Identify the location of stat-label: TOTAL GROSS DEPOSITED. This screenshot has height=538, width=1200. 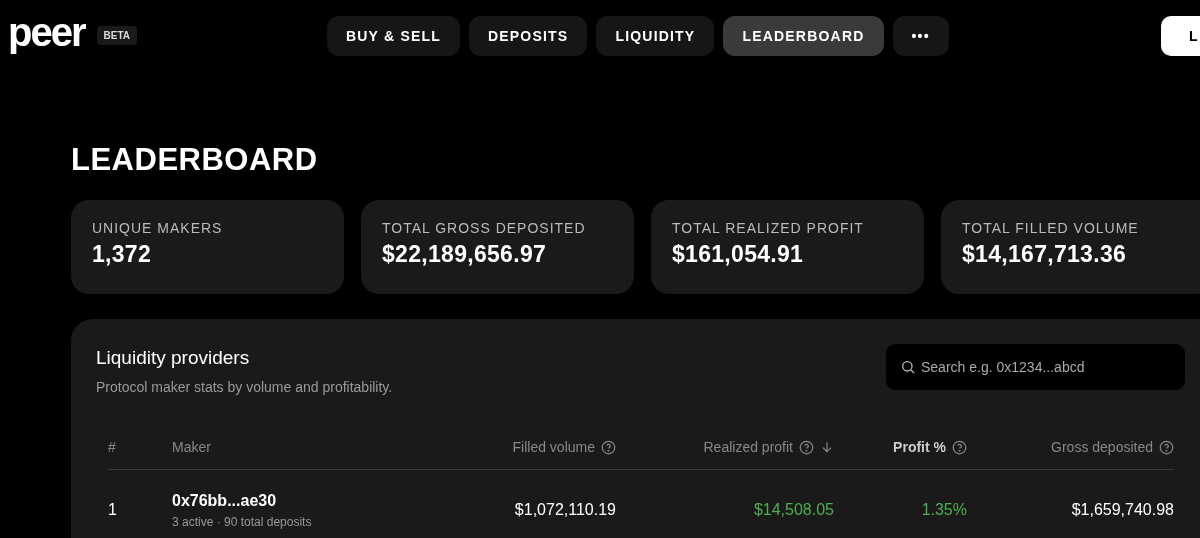
(484, 228).